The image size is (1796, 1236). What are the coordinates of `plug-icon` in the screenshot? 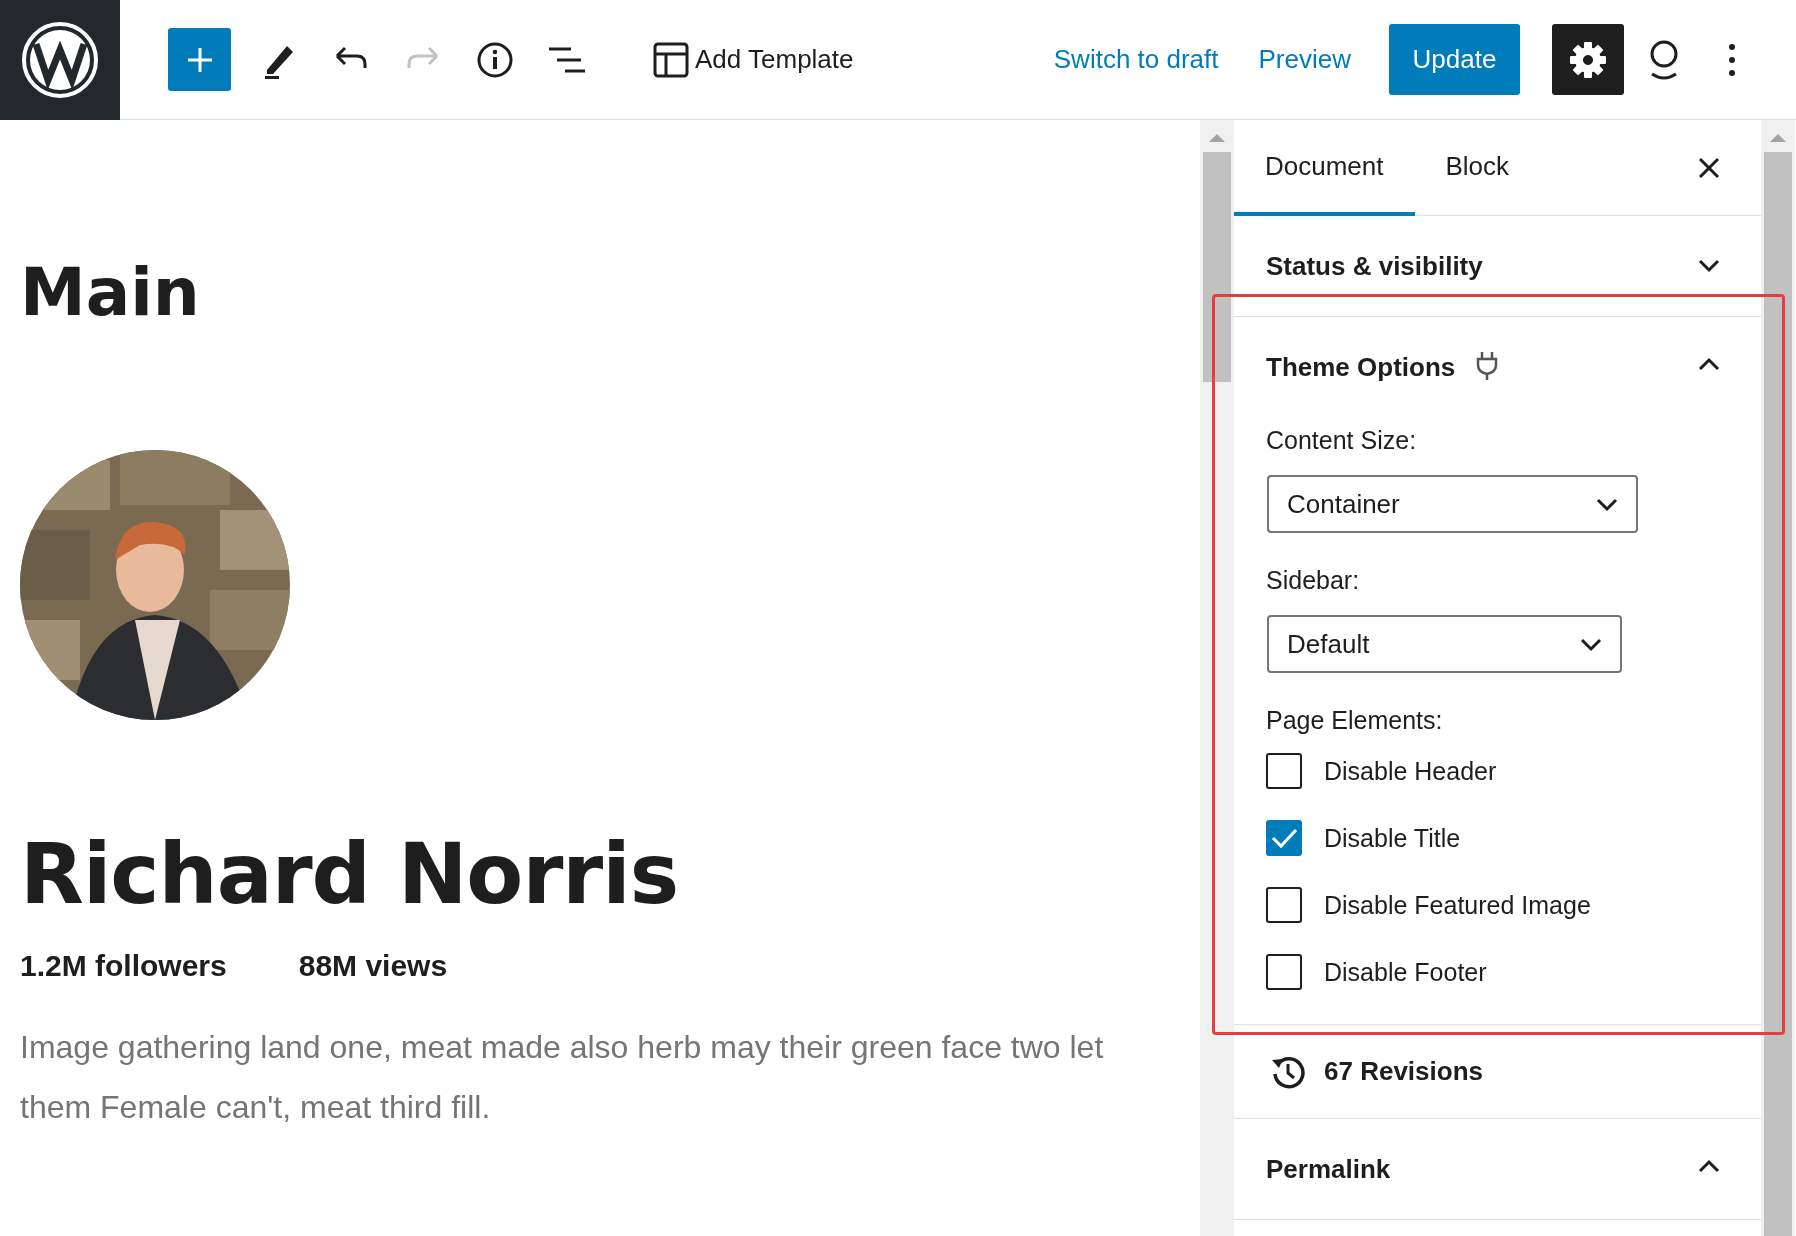 It's located at (1487, 365).